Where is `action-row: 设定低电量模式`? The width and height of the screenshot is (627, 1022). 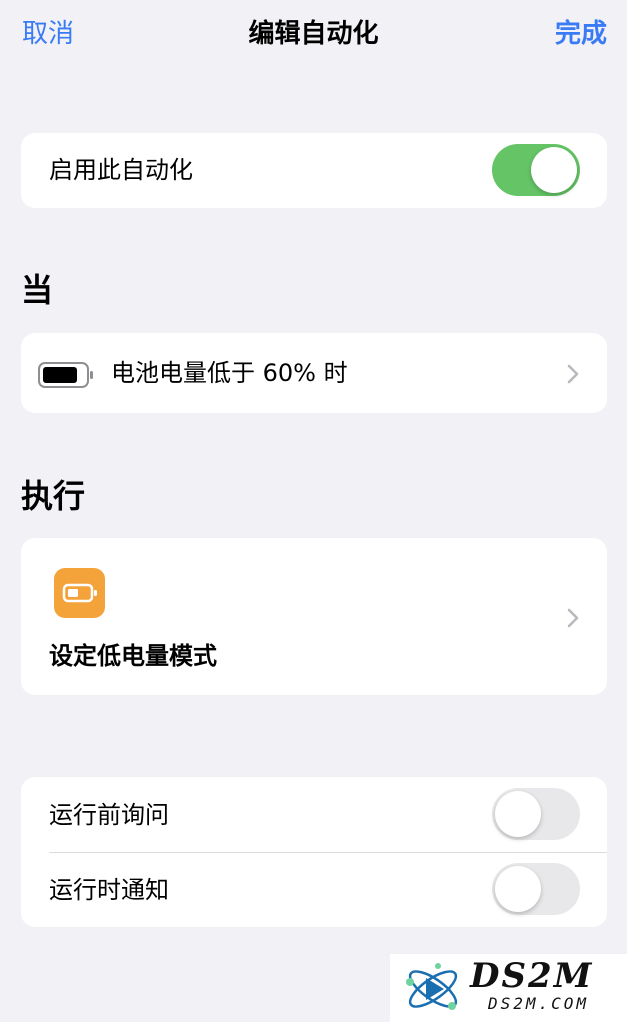
action-row: 设定低电量模式 is located at coordinates (314, 616).